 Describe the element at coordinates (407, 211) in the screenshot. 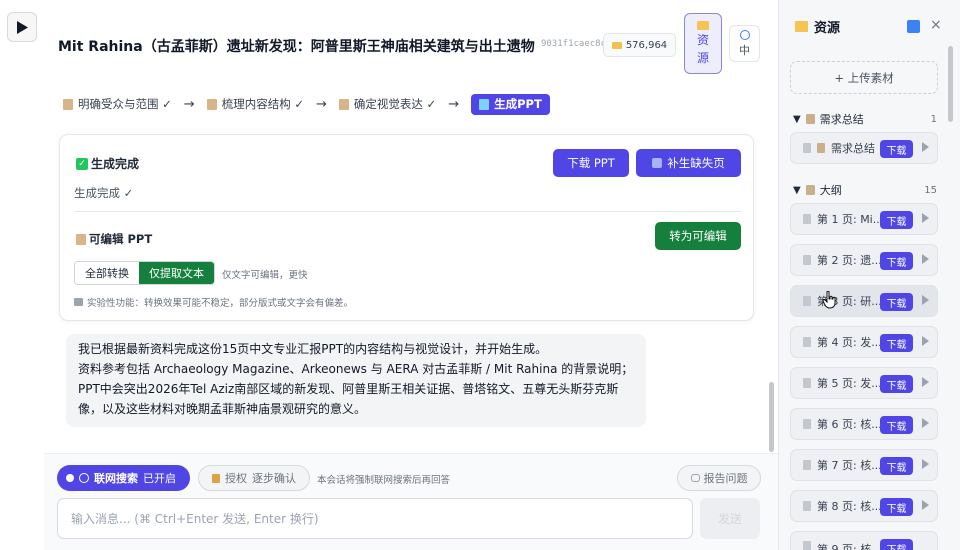

I see `divider` at that location.